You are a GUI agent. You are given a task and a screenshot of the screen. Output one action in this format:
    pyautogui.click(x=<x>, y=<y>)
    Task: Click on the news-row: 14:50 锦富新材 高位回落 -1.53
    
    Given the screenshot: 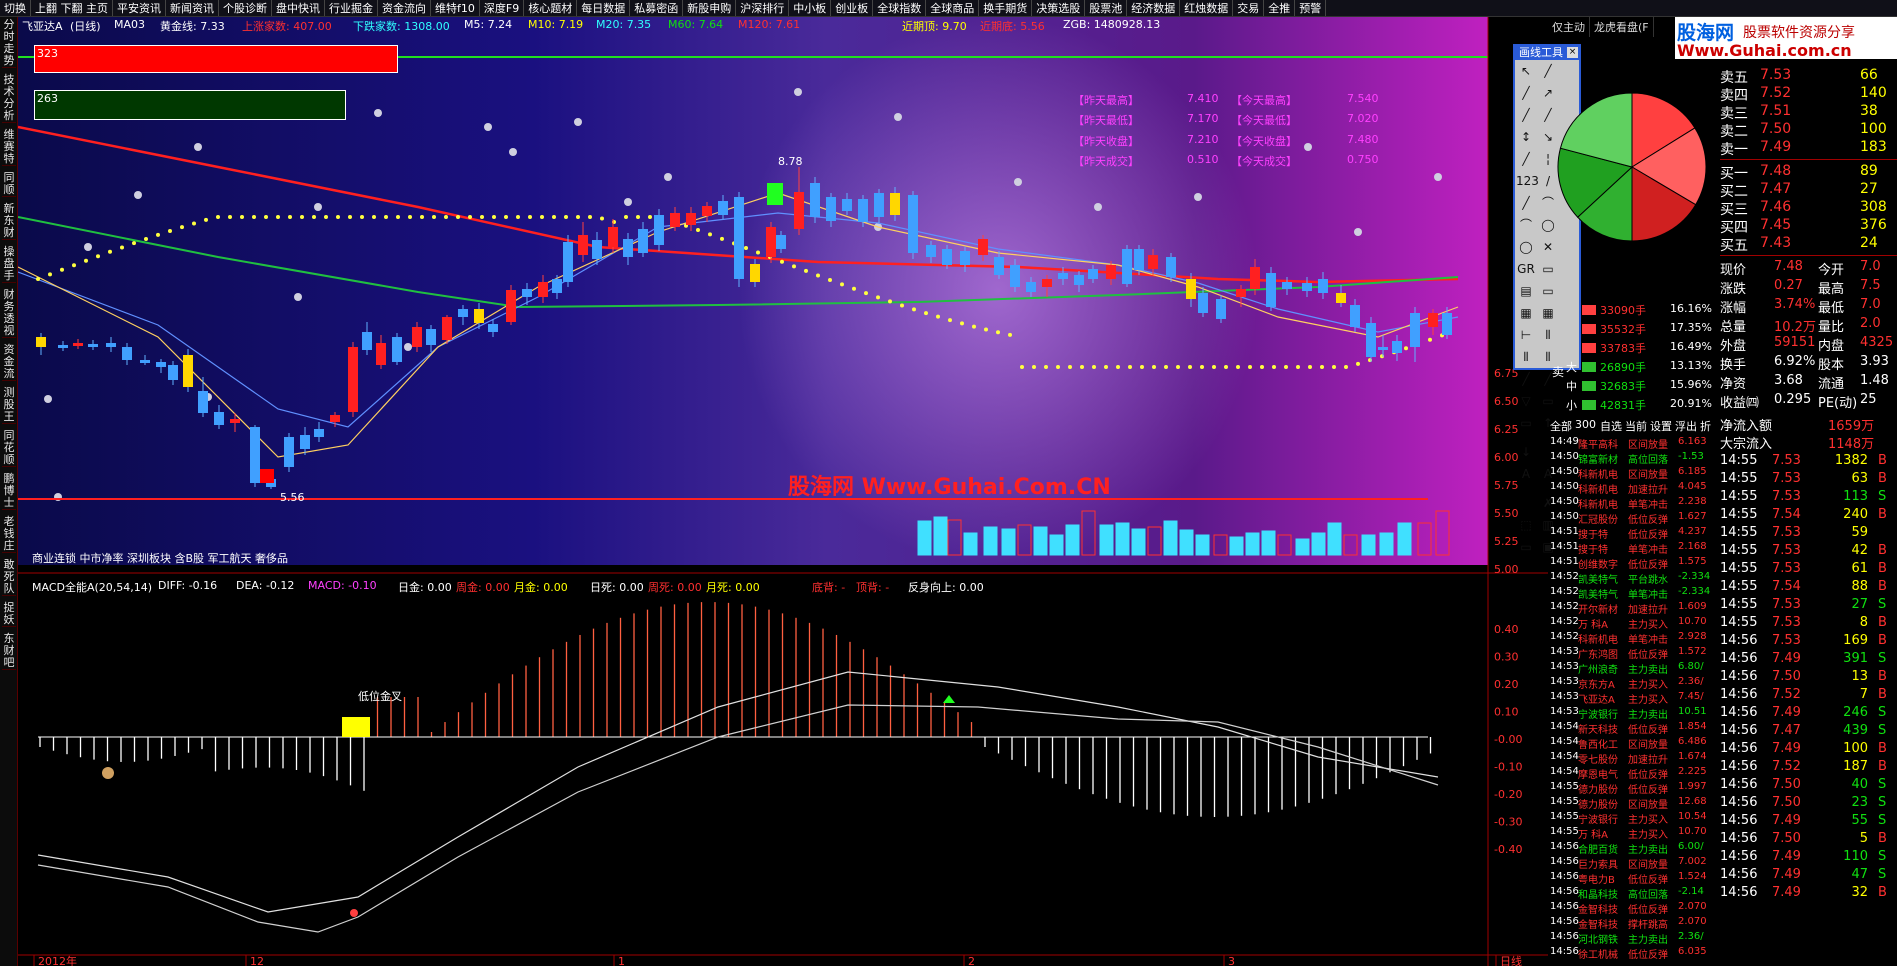 What is the action you would take?
    pyautogui.click(x=1634, y=457)
    